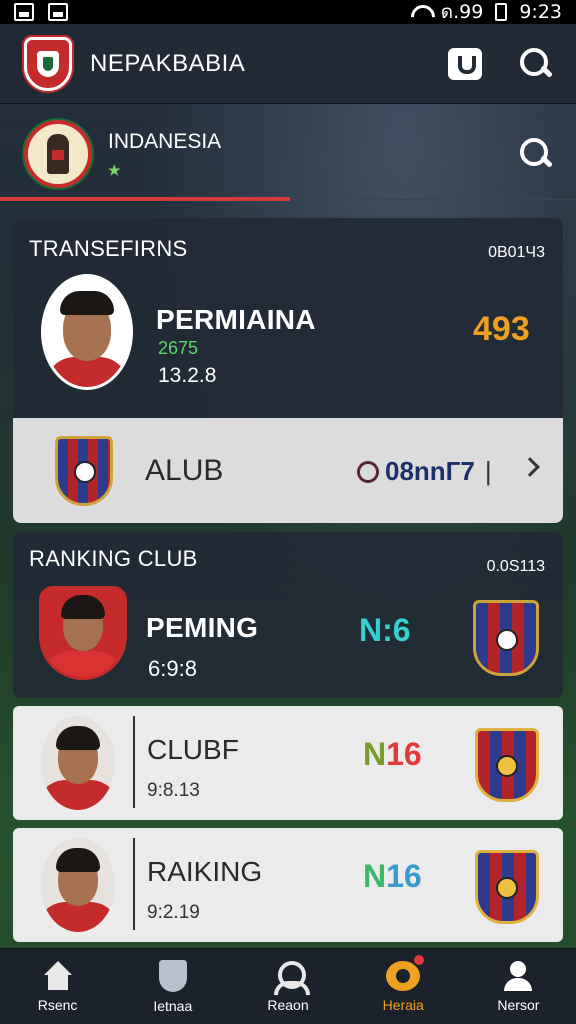 This screenshot has width=576, height=1024. What do you see at coordinates (173, 790) in the screenshot?
I see `list-time: 9:8.13` at bounding box center [173, 790].